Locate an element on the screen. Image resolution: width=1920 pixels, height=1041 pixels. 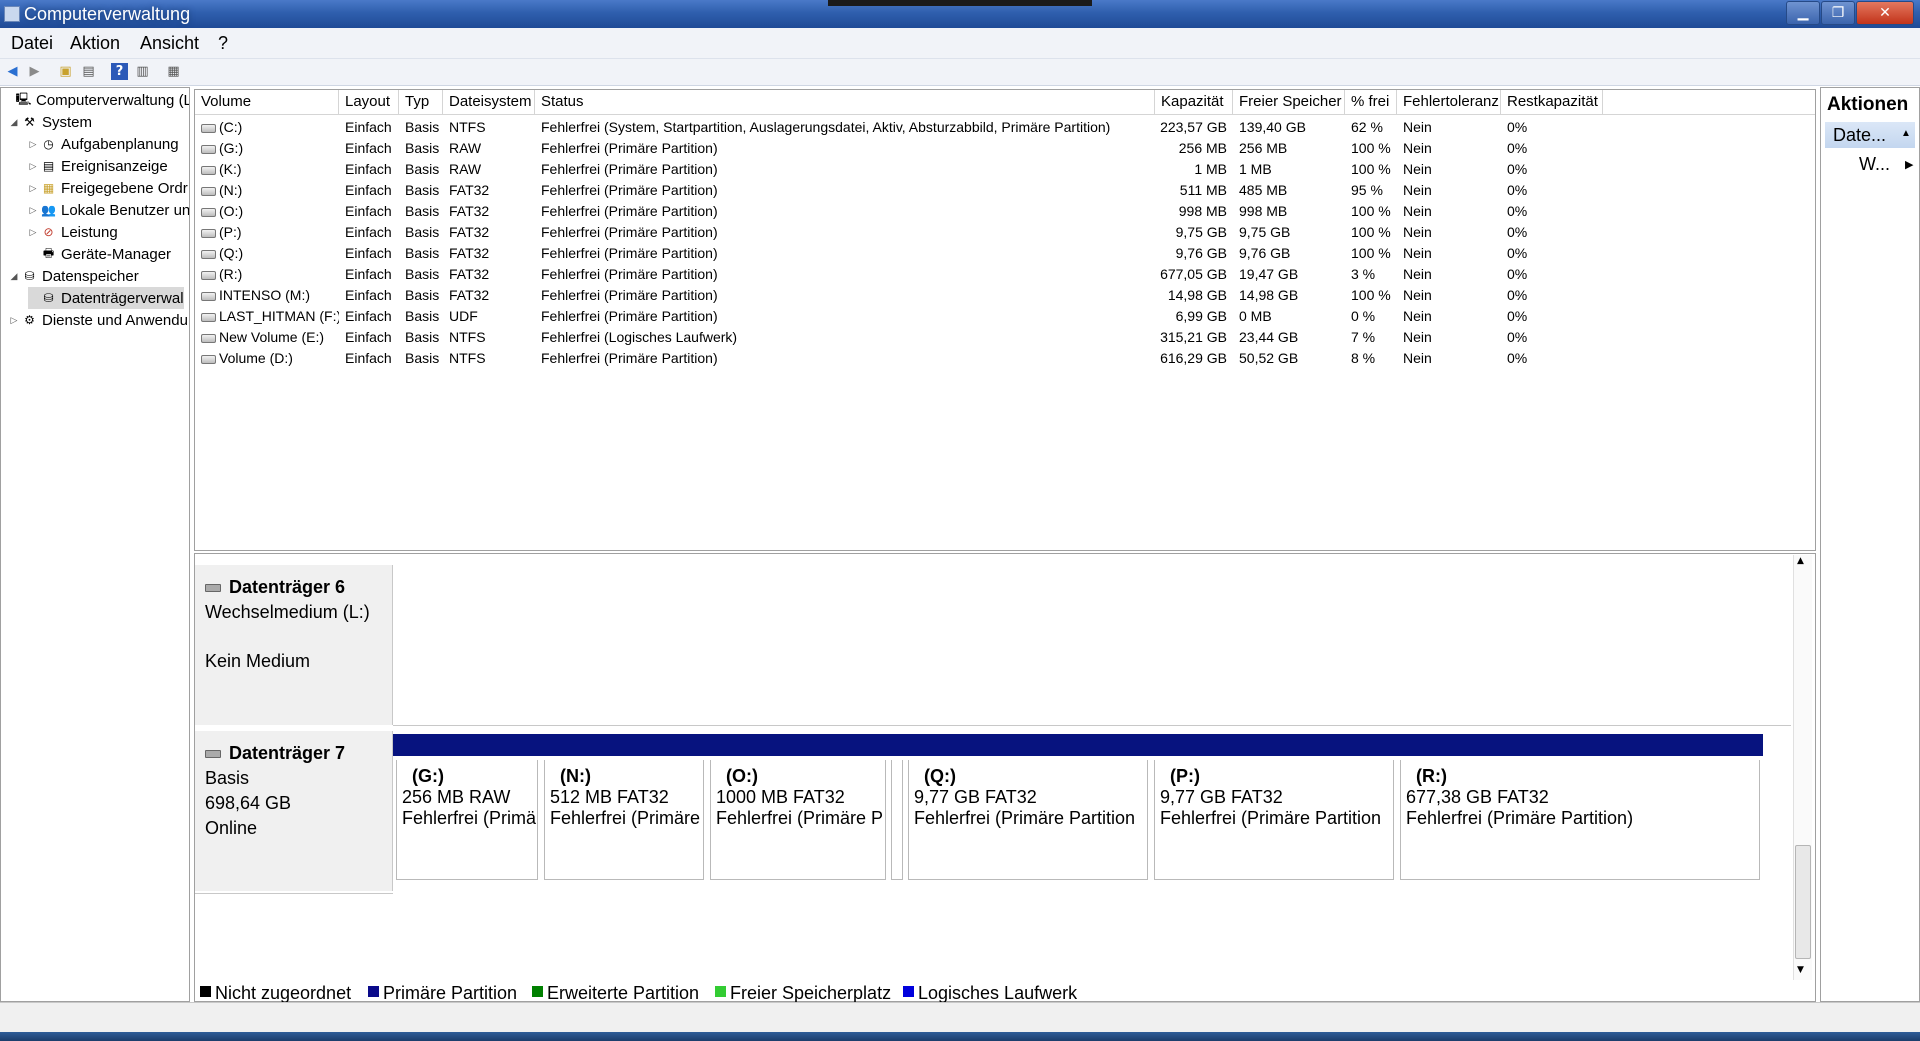
tree-item-local-users: ▷ 👥 Lokale Benutzer un is located at coordinates (108, 210).